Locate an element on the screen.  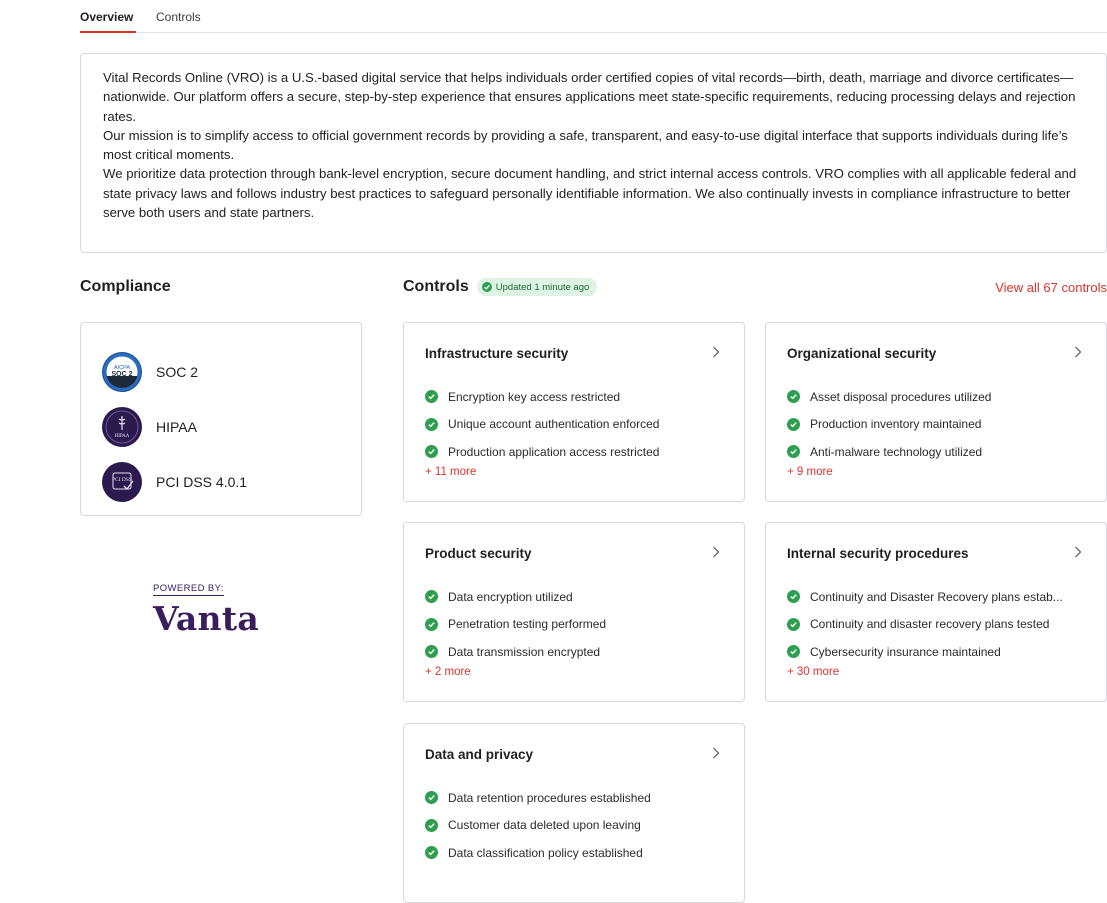
control-item-label: Anti-malware technology utilized is located at coordinates (896, 451).